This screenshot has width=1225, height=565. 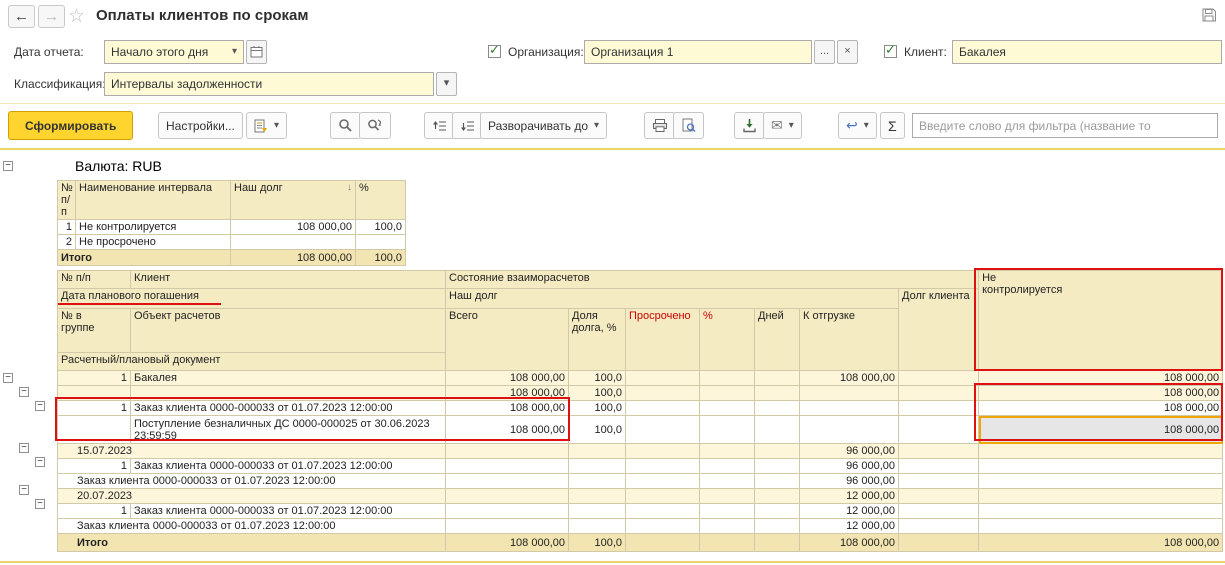 What do you see at coordinates (267, 125) in the screenshot?
I see `report-variants-button: ▾` at bounding box center [267, 125].